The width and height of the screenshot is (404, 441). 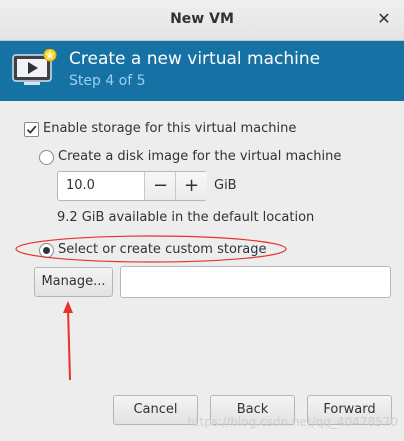 What do you see at coordinates (160, 186) in the screenshot?
I see `minus-icon: −` at bounding box center [160, 186].